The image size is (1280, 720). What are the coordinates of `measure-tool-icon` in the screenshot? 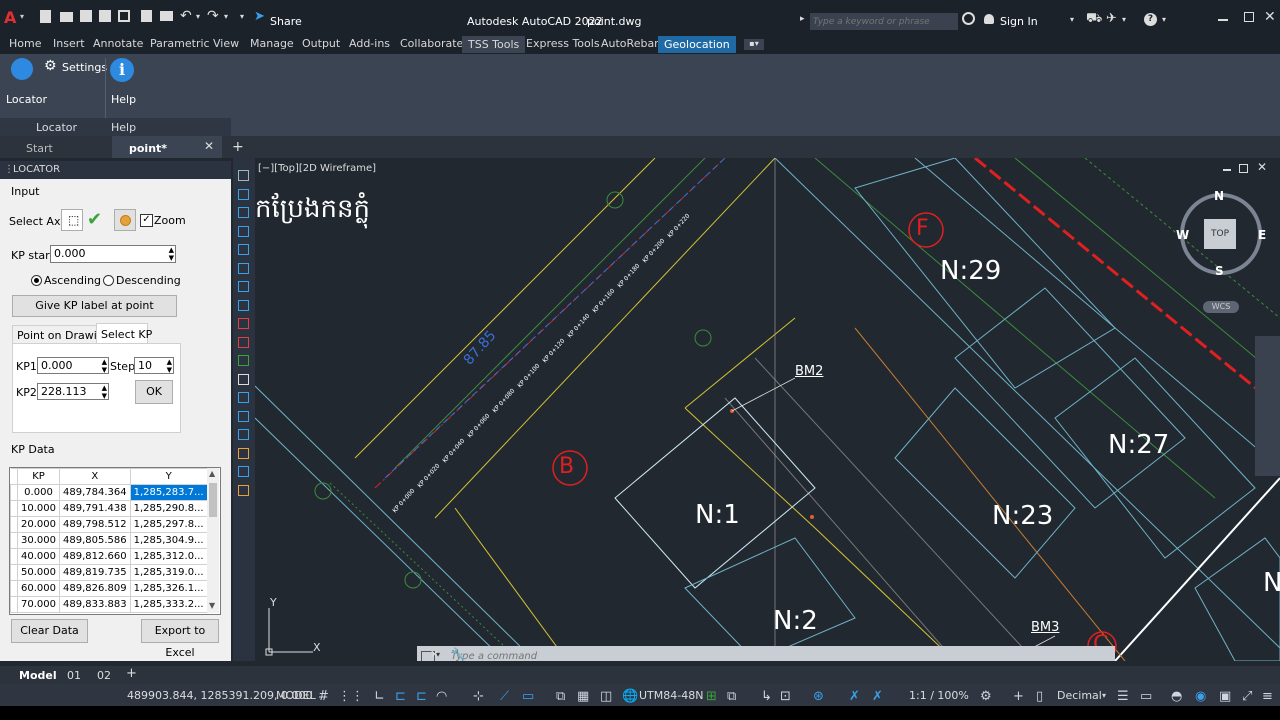 It's located at (243, 490).